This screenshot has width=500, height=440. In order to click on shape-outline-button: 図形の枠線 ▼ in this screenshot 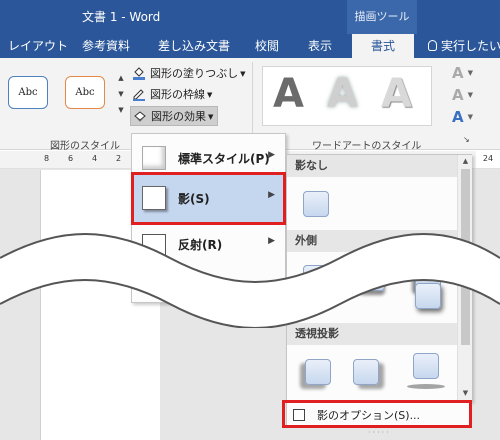, I will do `click(172, 95)`.